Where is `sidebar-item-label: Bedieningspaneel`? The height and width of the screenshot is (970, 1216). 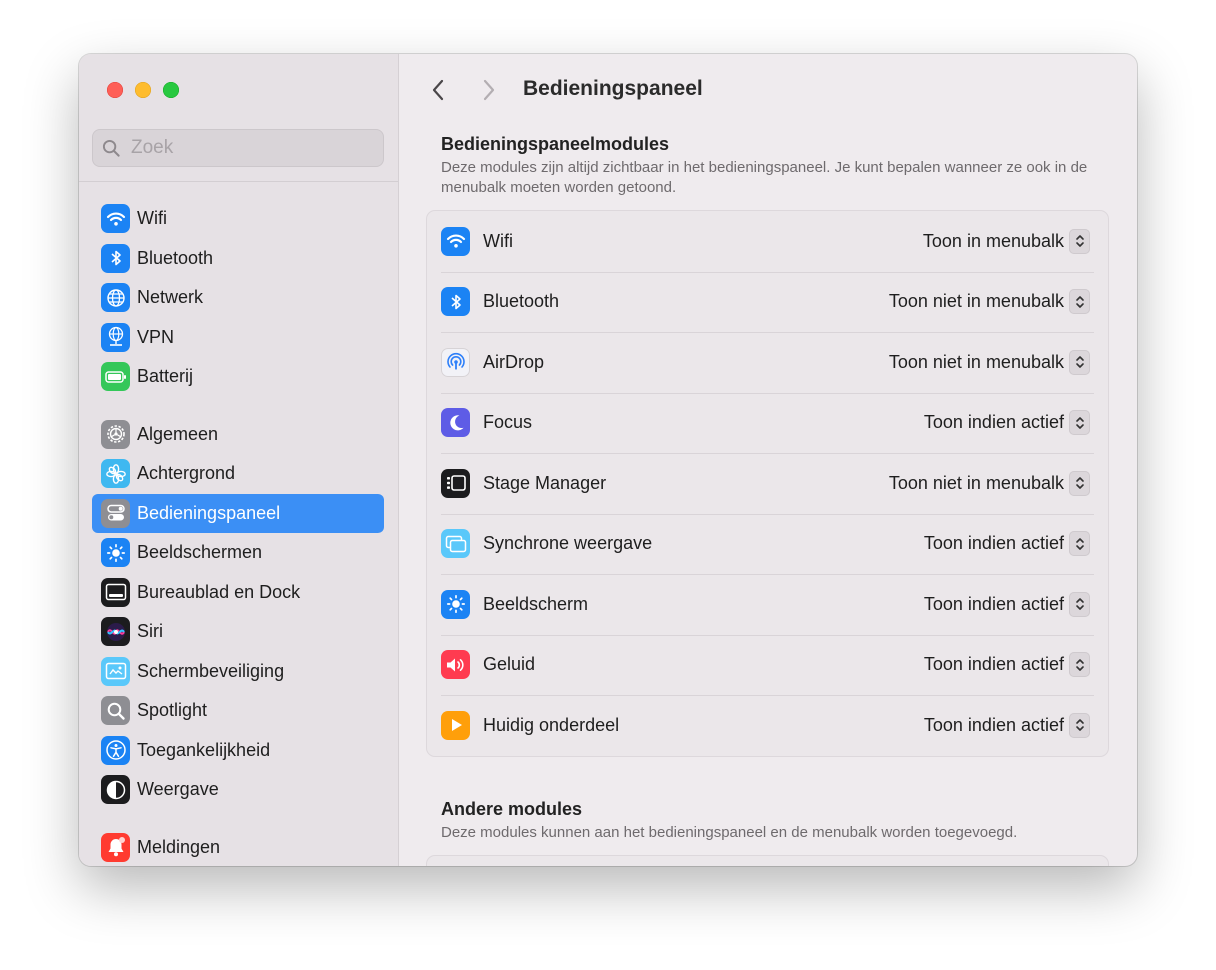 sidebar-item-label: Bedieningspaneel is located at coordinates (209, 512).